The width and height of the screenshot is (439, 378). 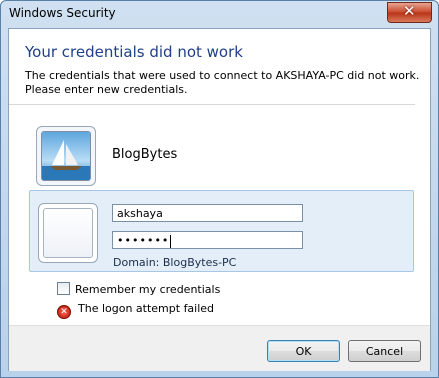 What do you see at coordinates (212, 104) in the screenshot?
I see `divider` at bounding box center [212, 104].